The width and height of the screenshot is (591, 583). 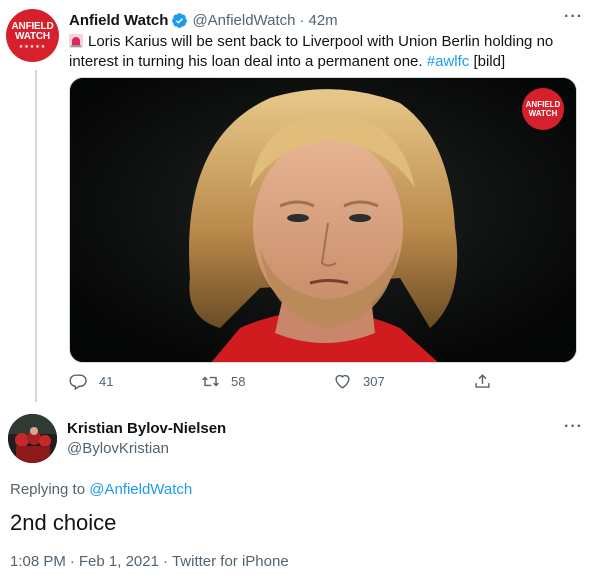 I want to click on replying-to-mention: @AnfieldWatch, so click(x=140, y=489).